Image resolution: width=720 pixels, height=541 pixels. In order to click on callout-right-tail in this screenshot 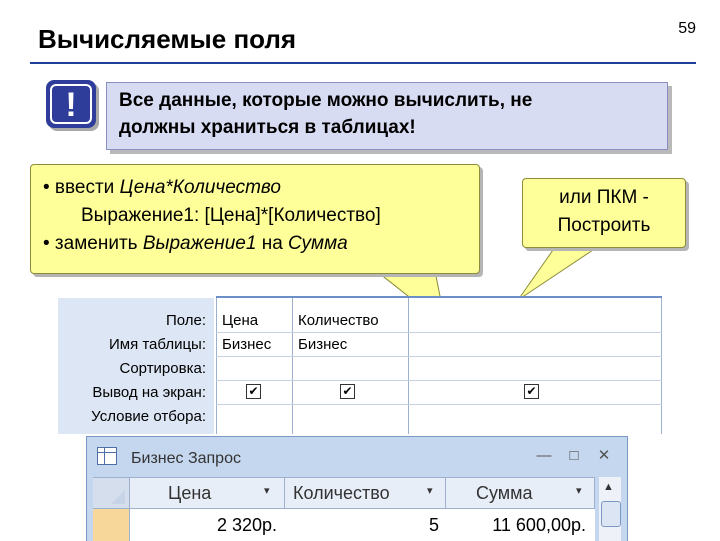, I will do `click(563, 270)`.